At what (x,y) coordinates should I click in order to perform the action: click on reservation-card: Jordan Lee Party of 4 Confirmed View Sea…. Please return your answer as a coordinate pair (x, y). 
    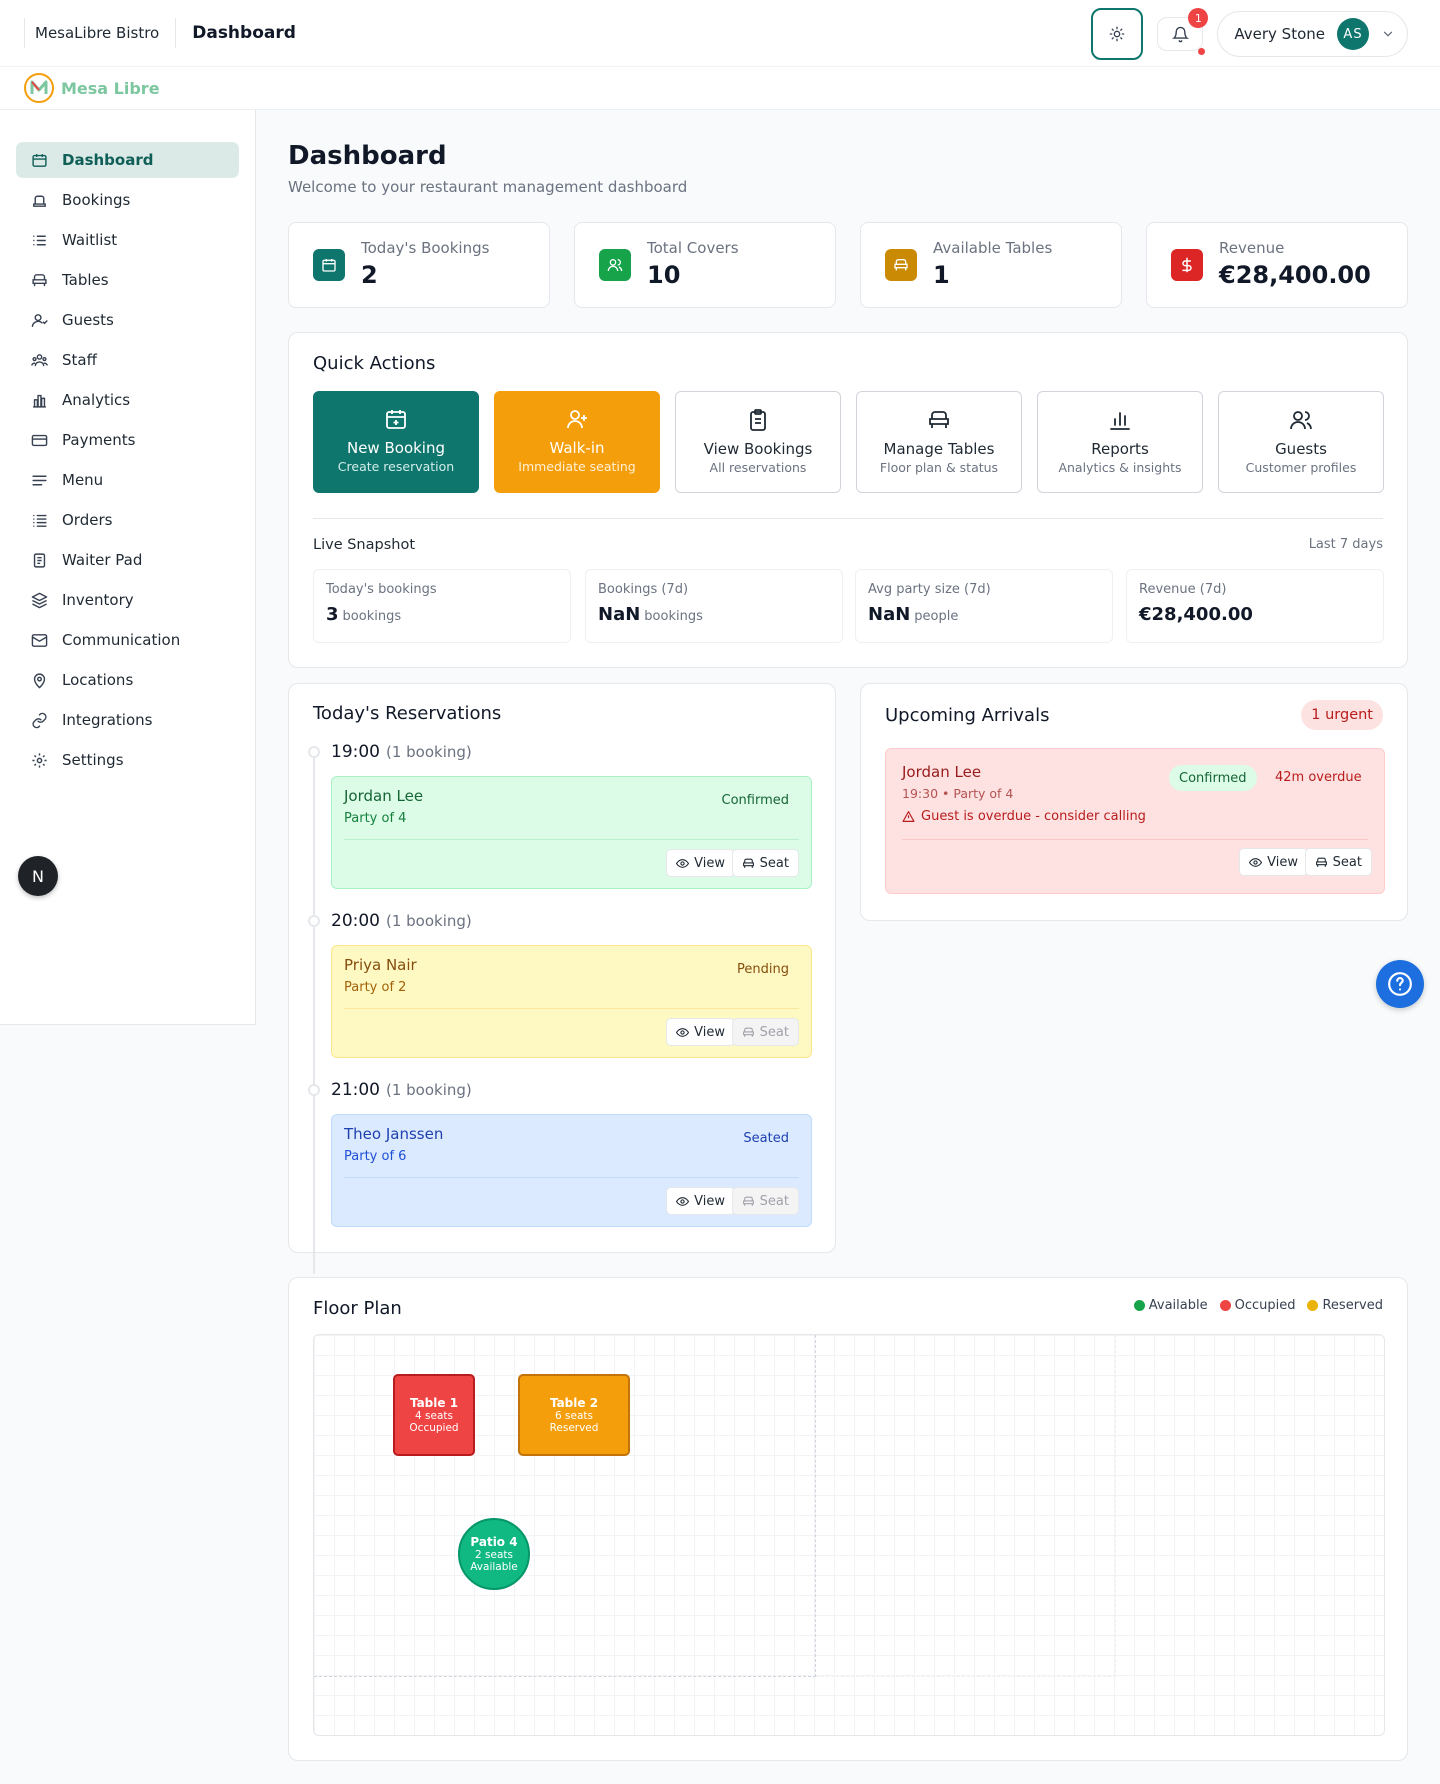
    Looking at the image, I should click on (571, 832).